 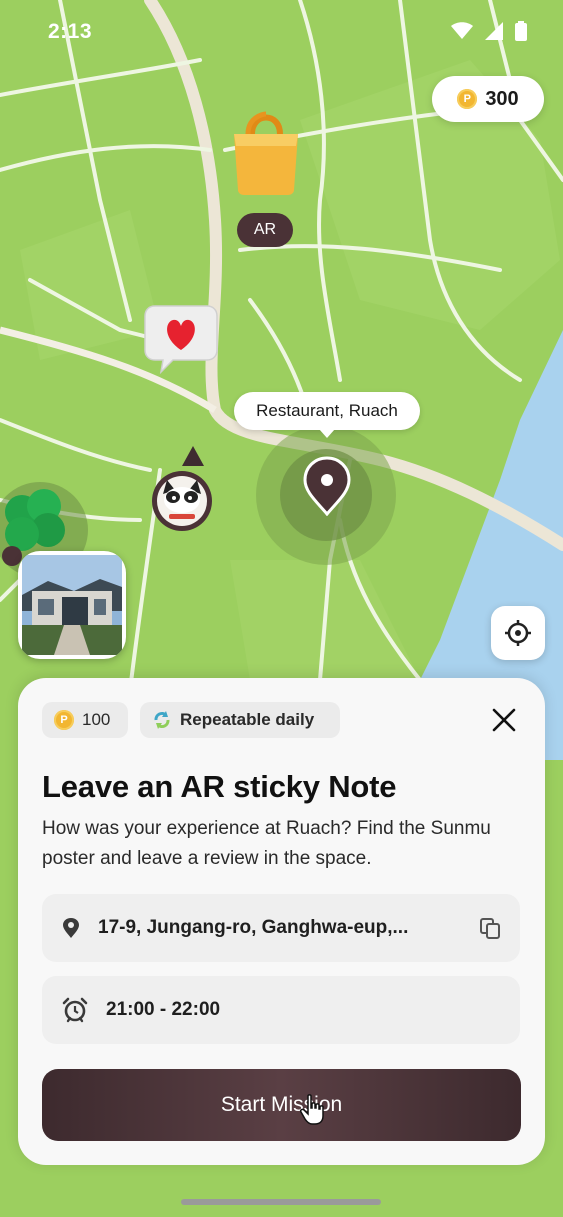 What do you see at coordinates (266, 150) in the screenshot?
I see `shopping-bag-icon` at bounding box center [266, 150].